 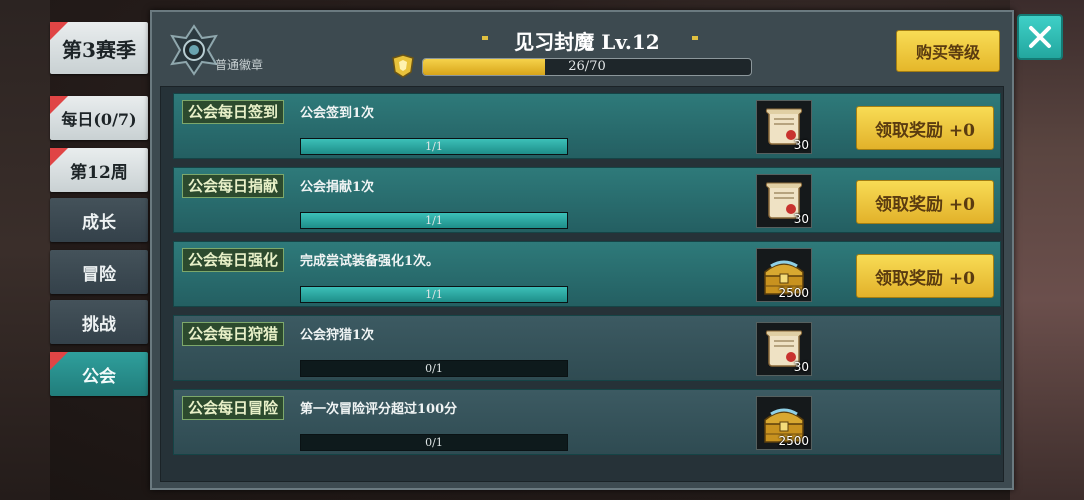 I want to click on quest-description: 公会狩猎1次, so click(x=337, y=335).